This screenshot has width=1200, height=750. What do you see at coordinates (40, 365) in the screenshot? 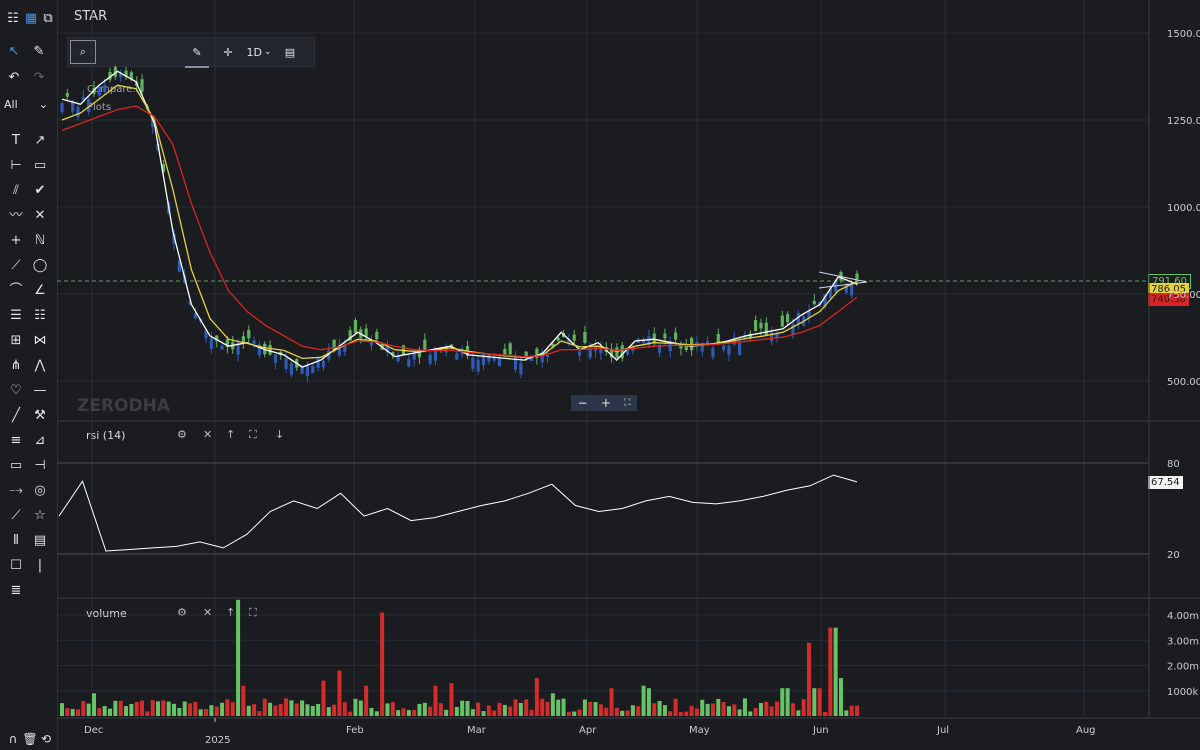
I see `zigzag-tool-icon: ⋀` at bounding box center [40, 365].